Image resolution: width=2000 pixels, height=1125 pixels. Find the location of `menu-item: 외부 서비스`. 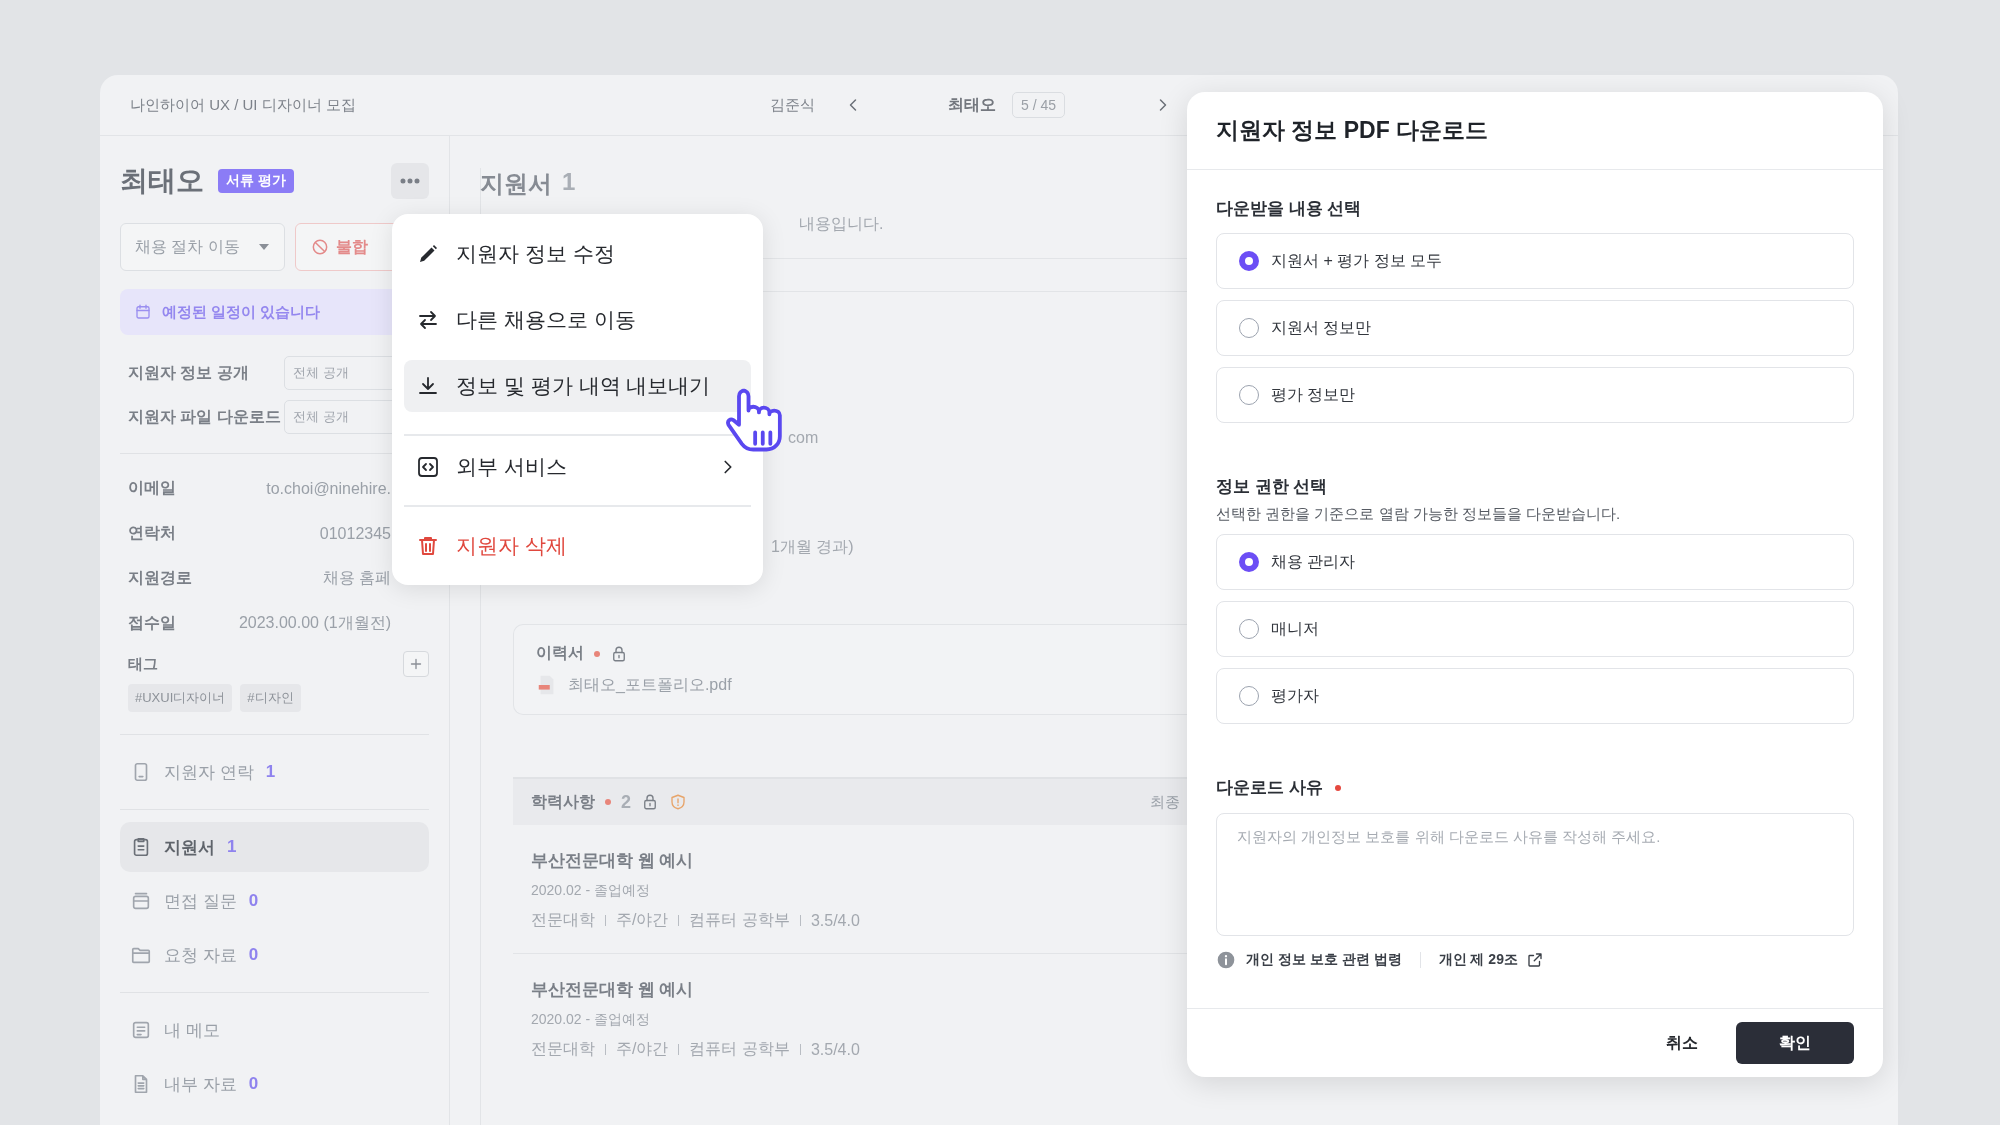

menu-item: 외부 서비스 is located at coordinates (577, 467).